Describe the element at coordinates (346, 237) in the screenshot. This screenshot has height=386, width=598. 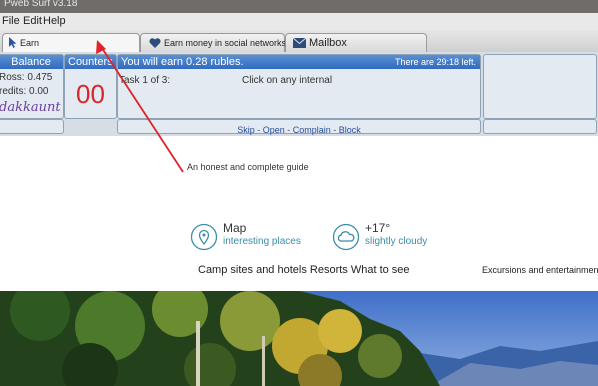
I see `cloud-icon` at that location.